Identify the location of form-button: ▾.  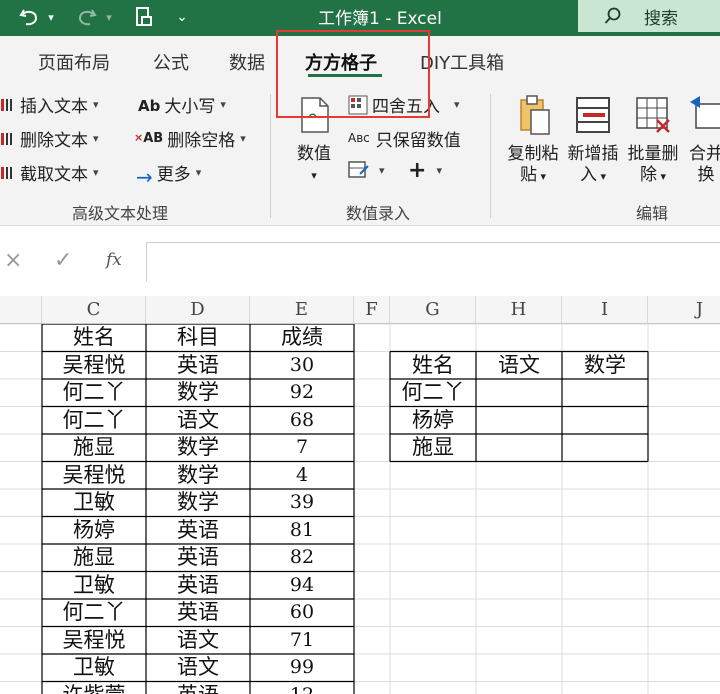
(366, 170).